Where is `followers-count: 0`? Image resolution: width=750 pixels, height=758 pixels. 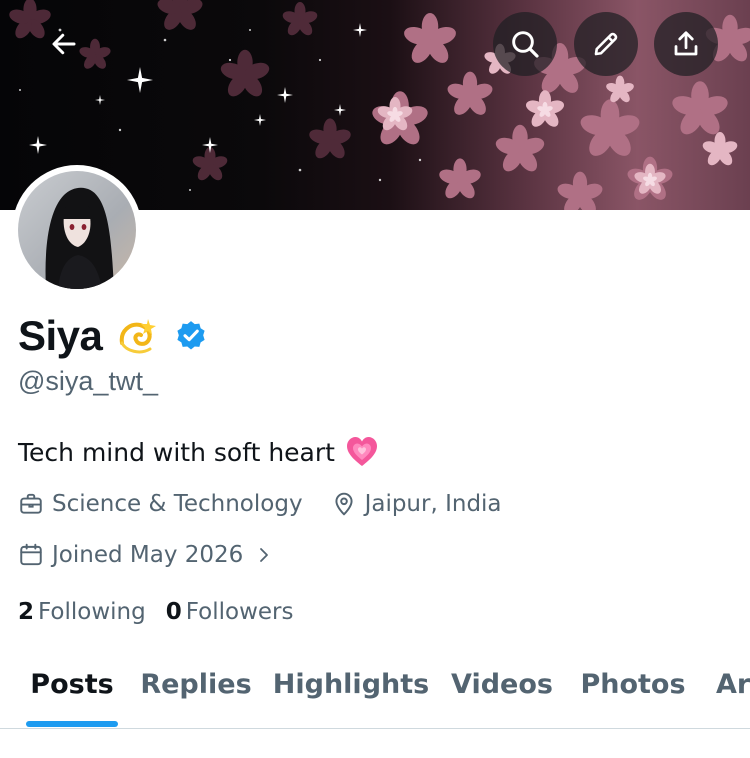 followers-count: 0 is located at coordinates (173, 612).